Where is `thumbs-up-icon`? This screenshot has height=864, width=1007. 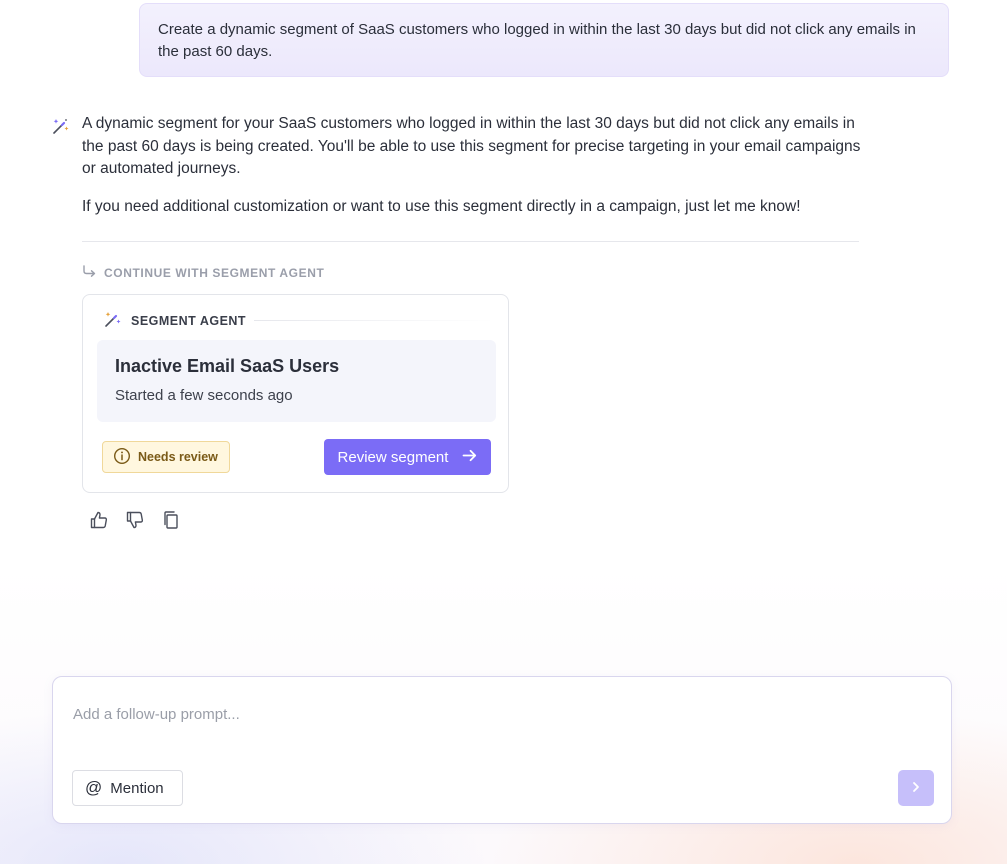 thumbs-up-icon is located at coordinates (99, 520).